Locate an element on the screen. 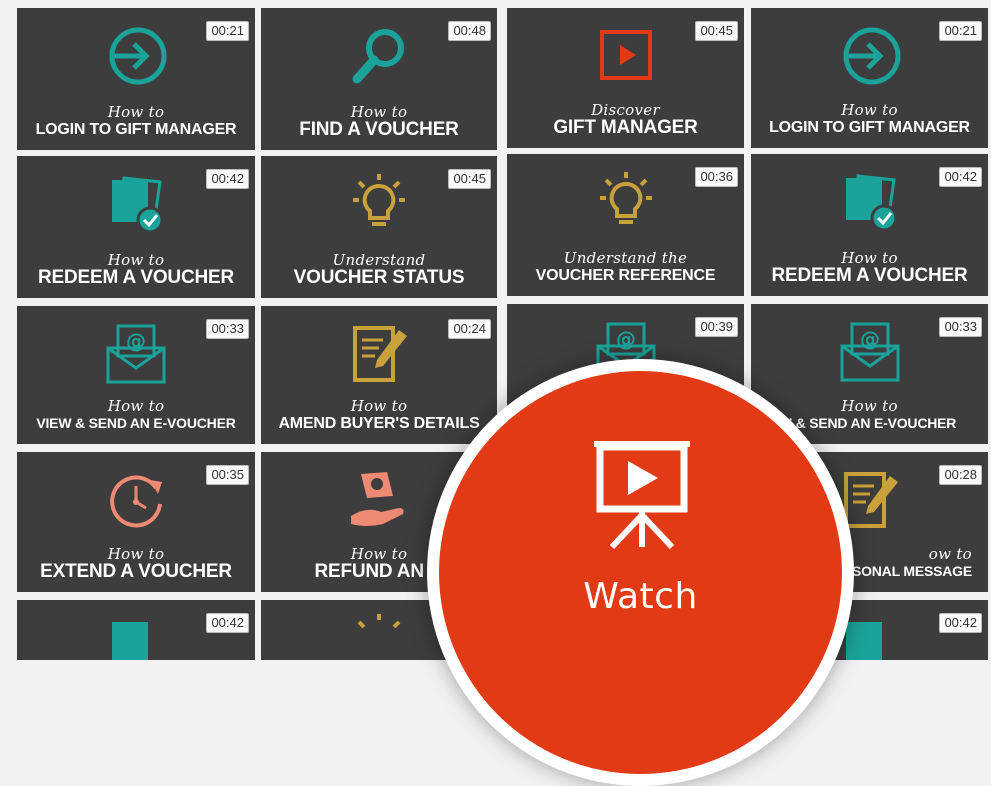 The image size is (991, 786). refund-icon is located at coordinates (379, 500).